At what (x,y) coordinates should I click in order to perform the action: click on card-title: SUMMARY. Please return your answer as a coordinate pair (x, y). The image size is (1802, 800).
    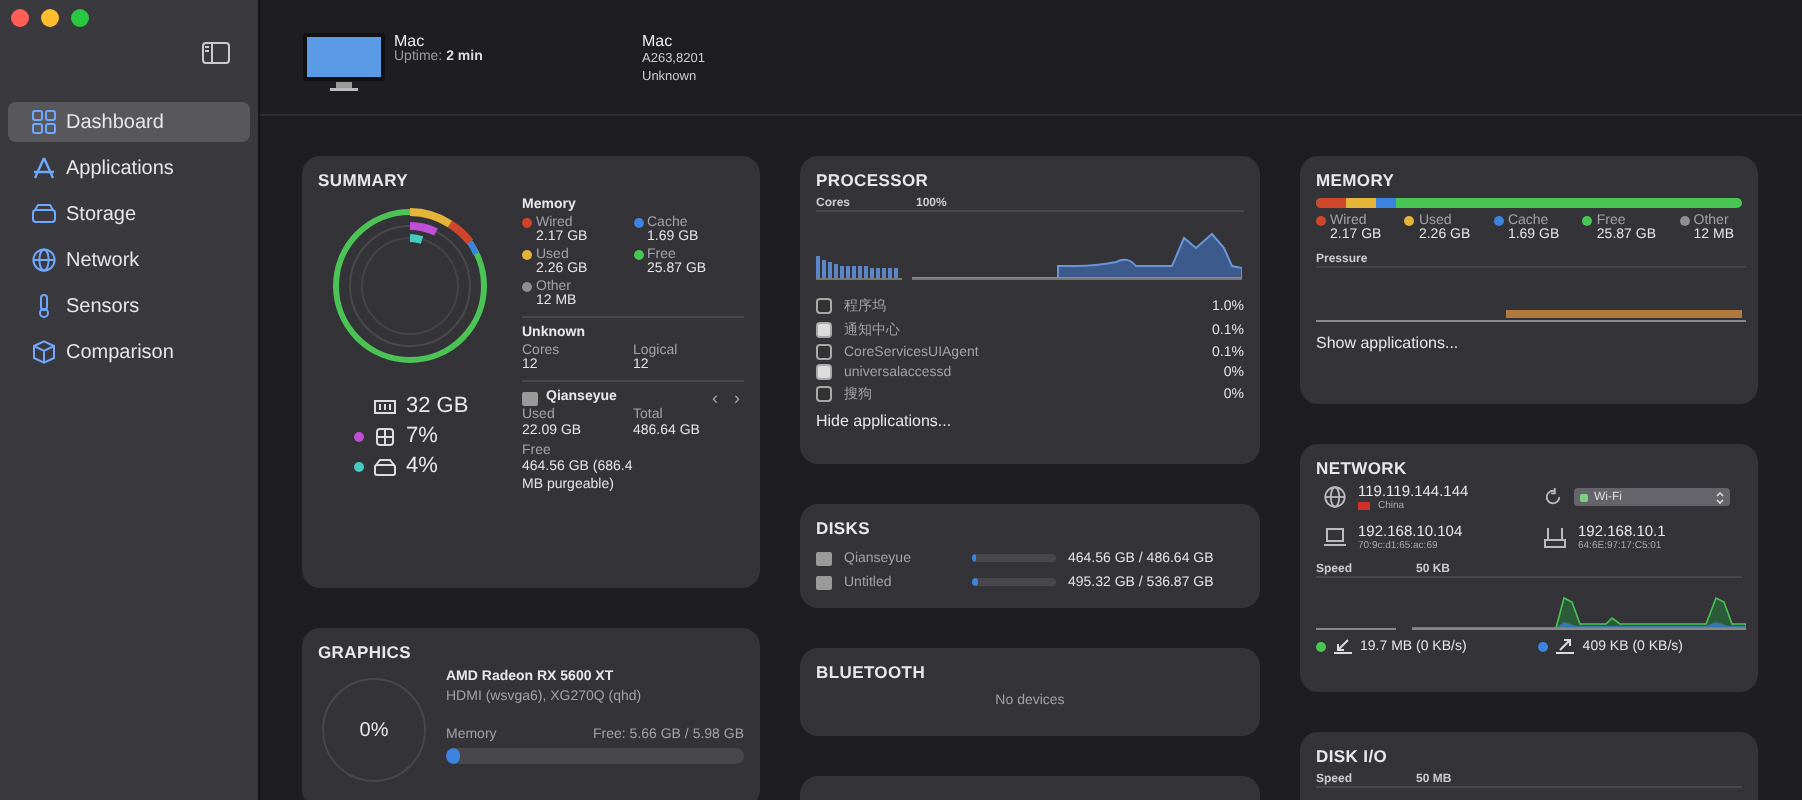
    Looking at the image, I should click on (364, 180).